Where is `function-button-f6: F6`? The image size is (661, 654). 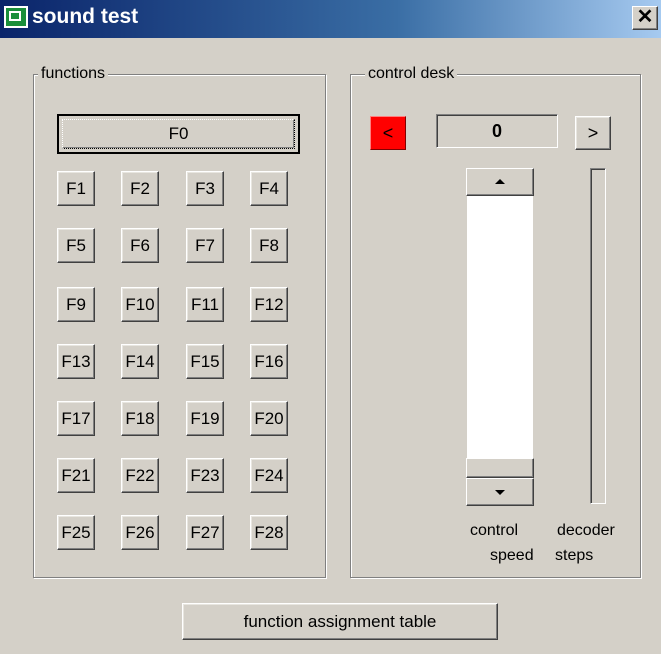 function-button-f6: F6 is located at coordinates (140, 245).